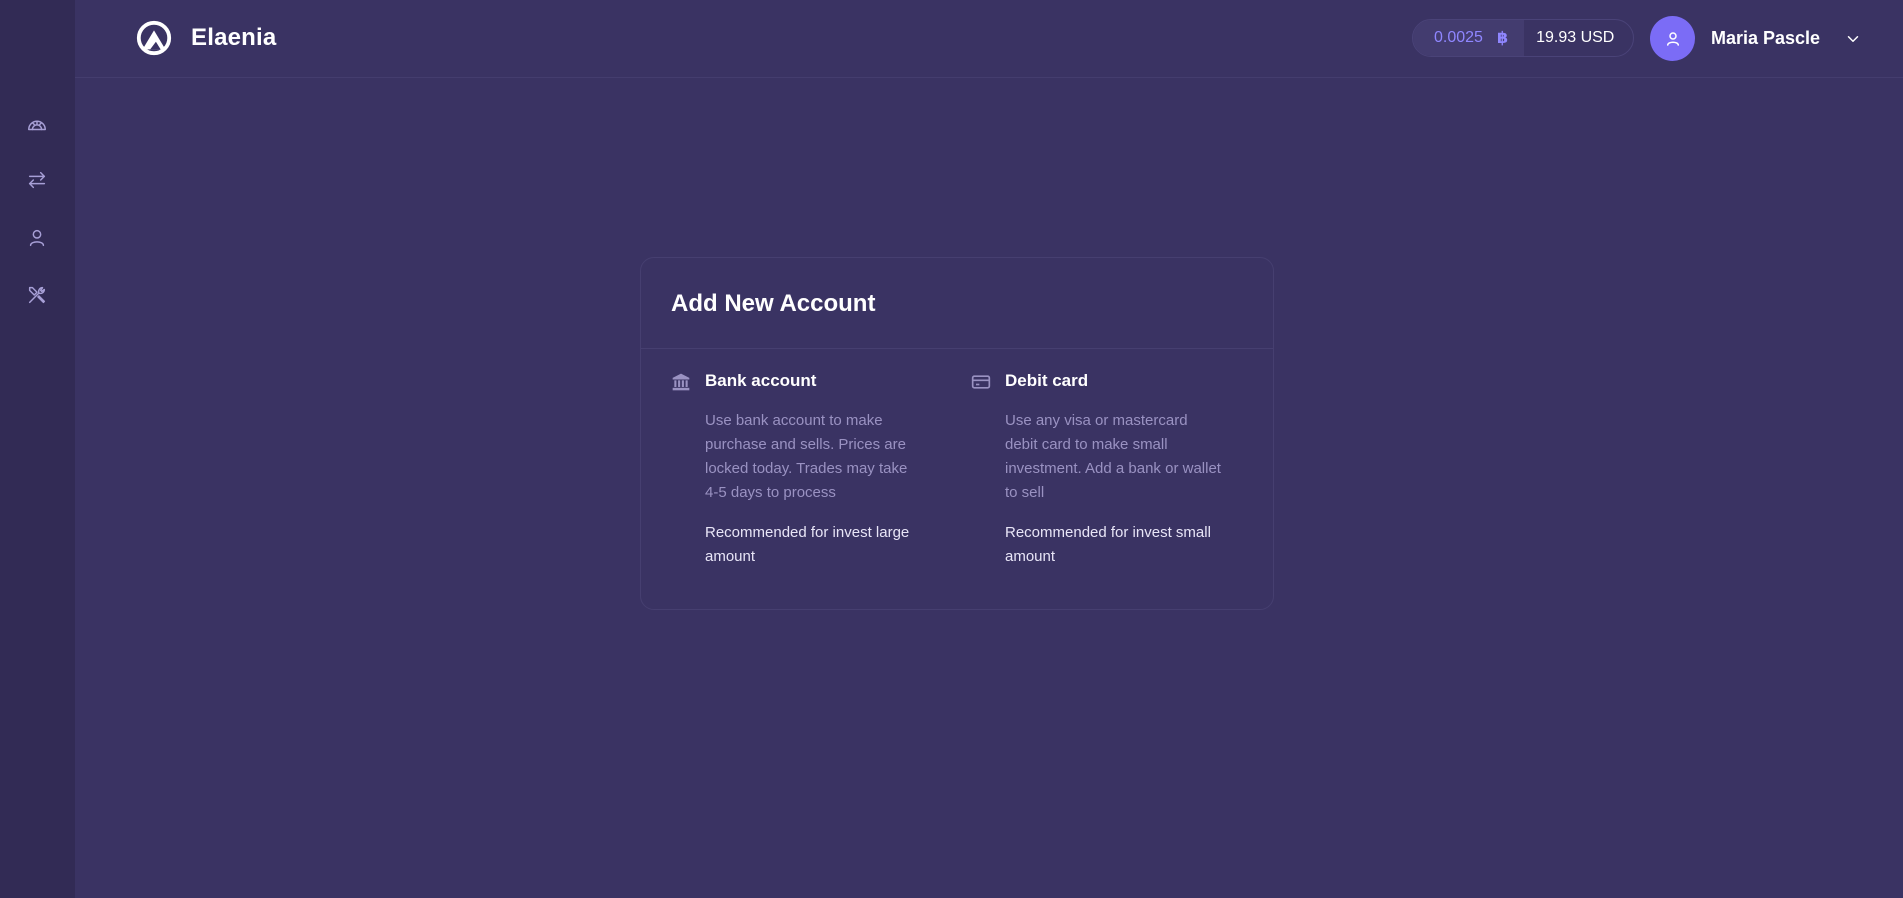 This screenshot has height=898, width=1903. I want to click on crypto-amount: 0.0025, so click(1458, 37).